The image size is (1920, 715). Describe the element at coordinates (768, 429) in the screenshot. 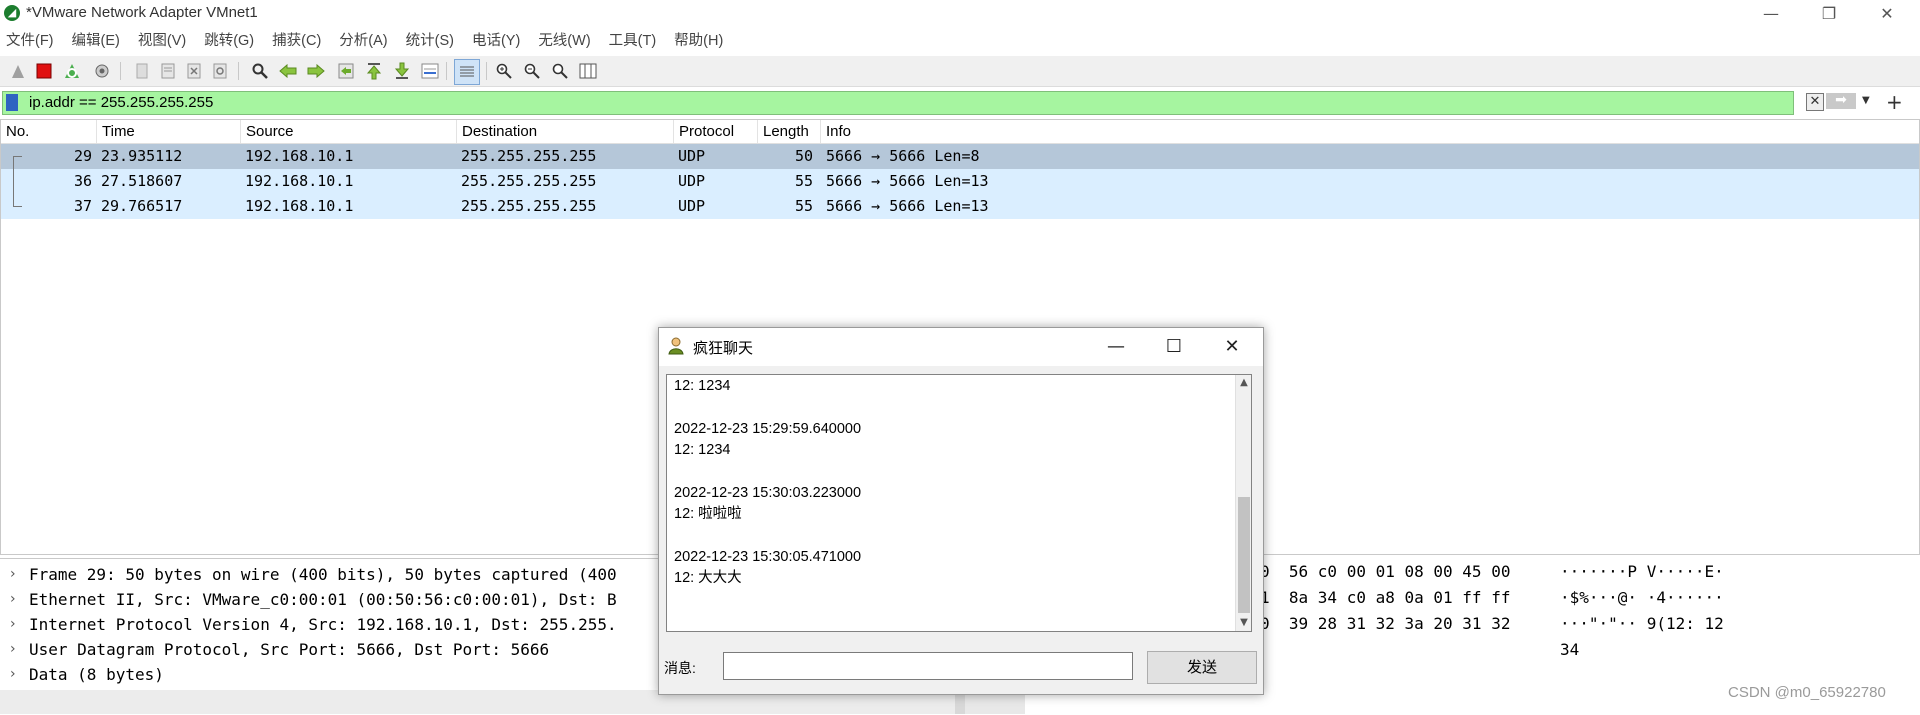

I see `chat-line: 2022-12-23 15:29:59.640000` at that location.